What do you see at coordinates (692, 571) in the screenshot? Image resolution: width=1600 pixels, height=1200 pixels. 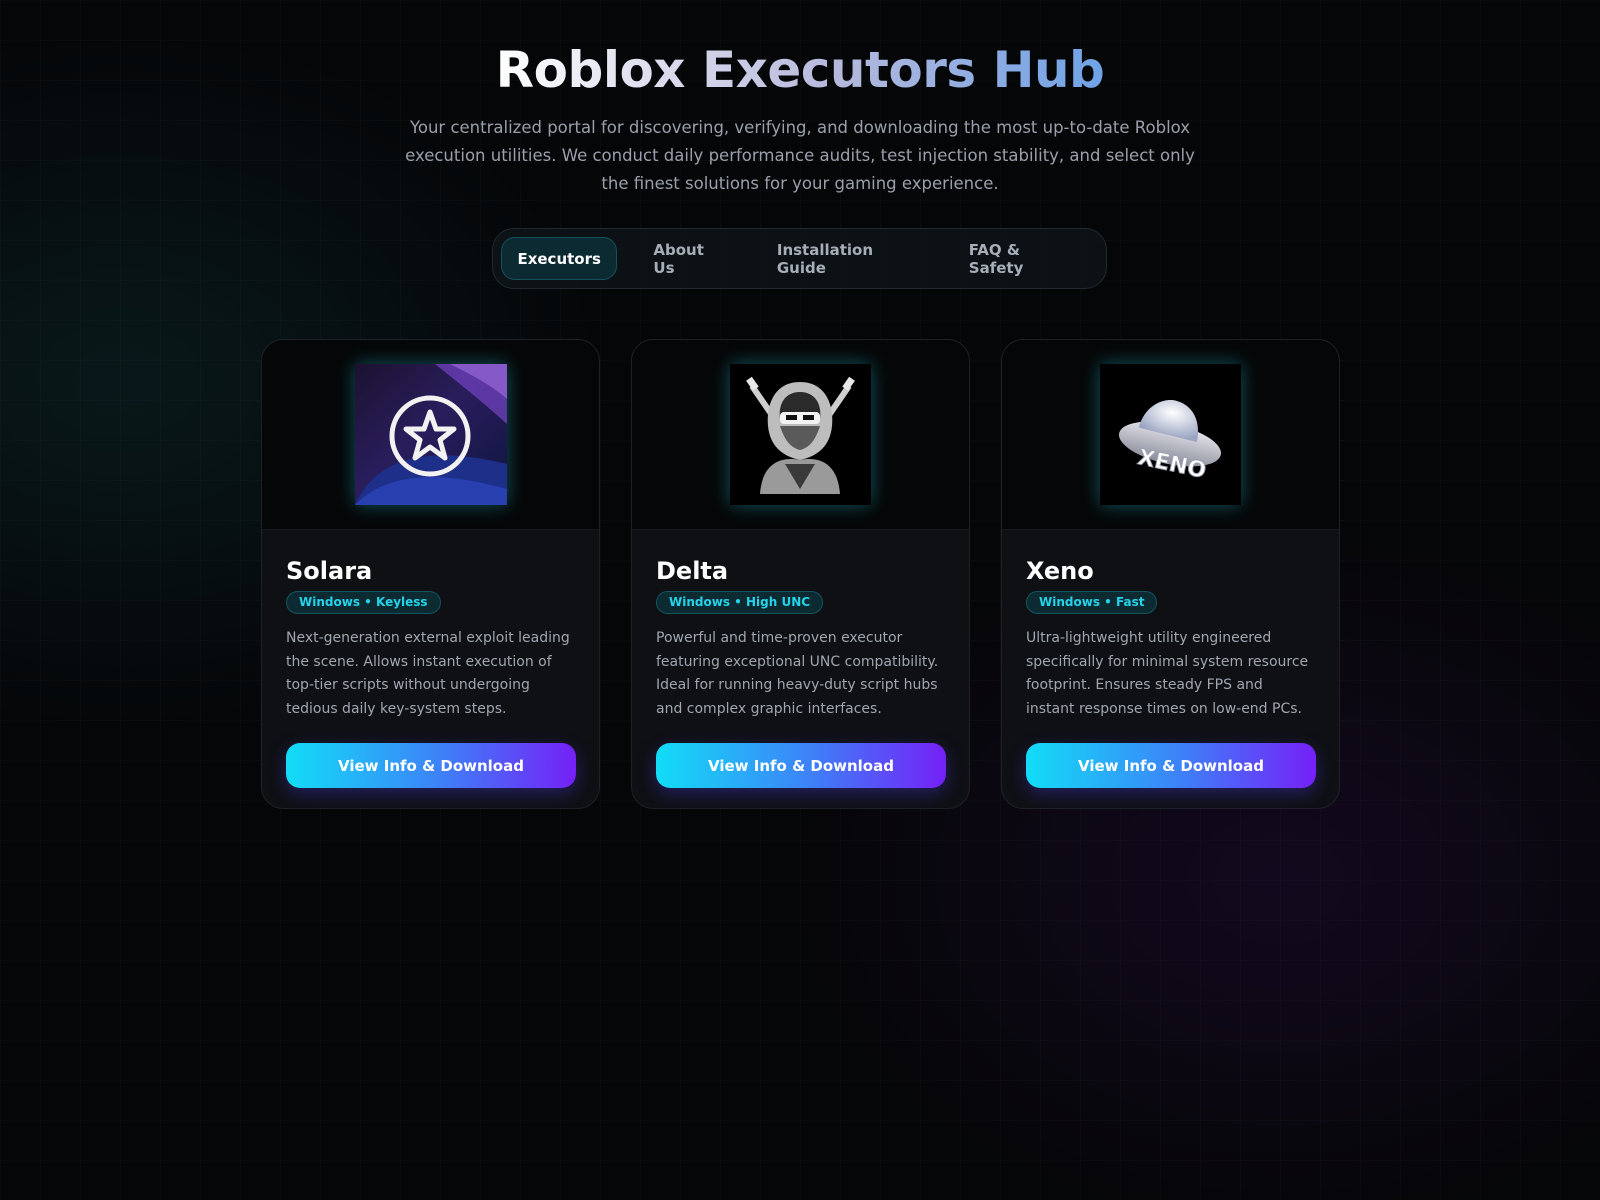 I see `card-title: Delta` at bounding box center [692, 571].